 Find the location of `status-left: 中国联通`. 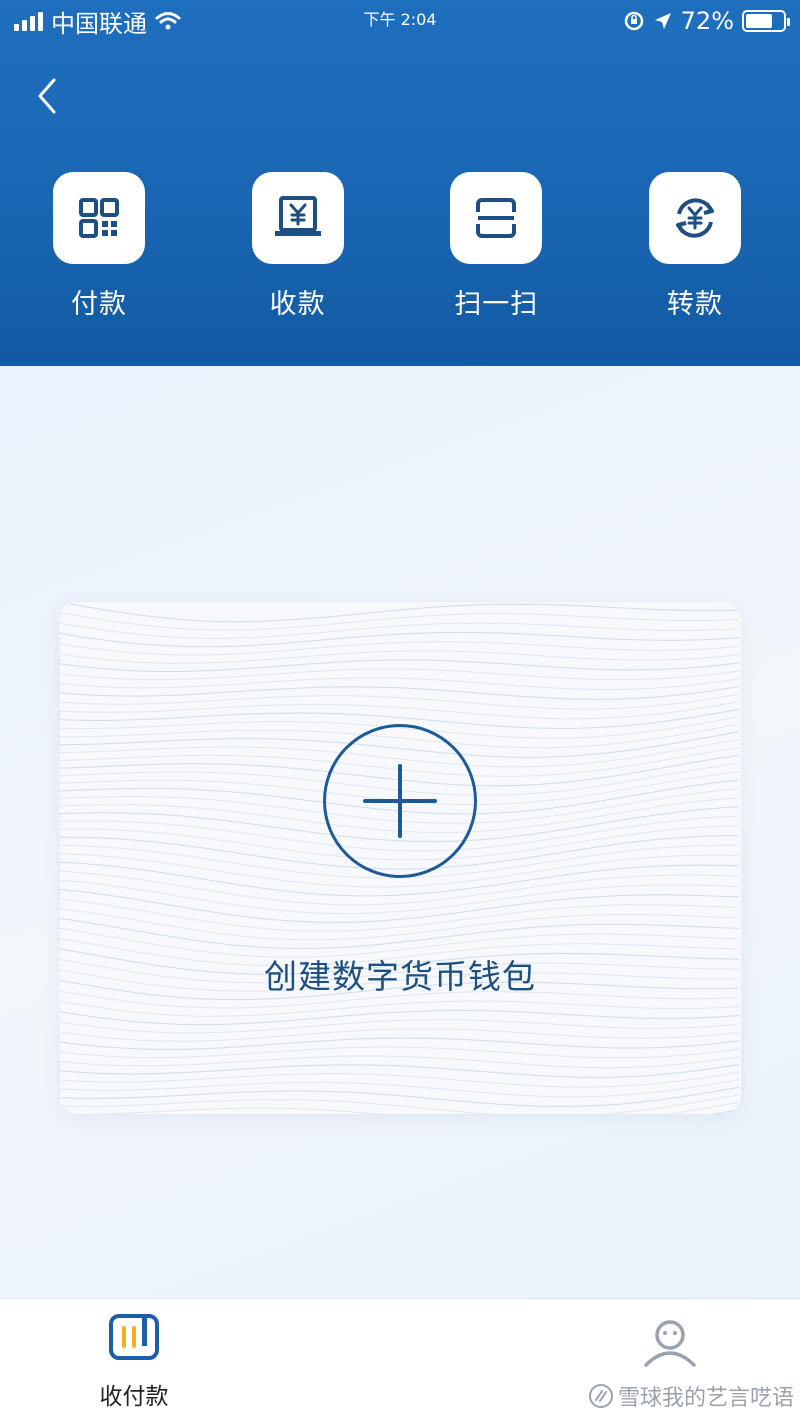

status-left: 中国联通 is located at coordinates (97, 21).